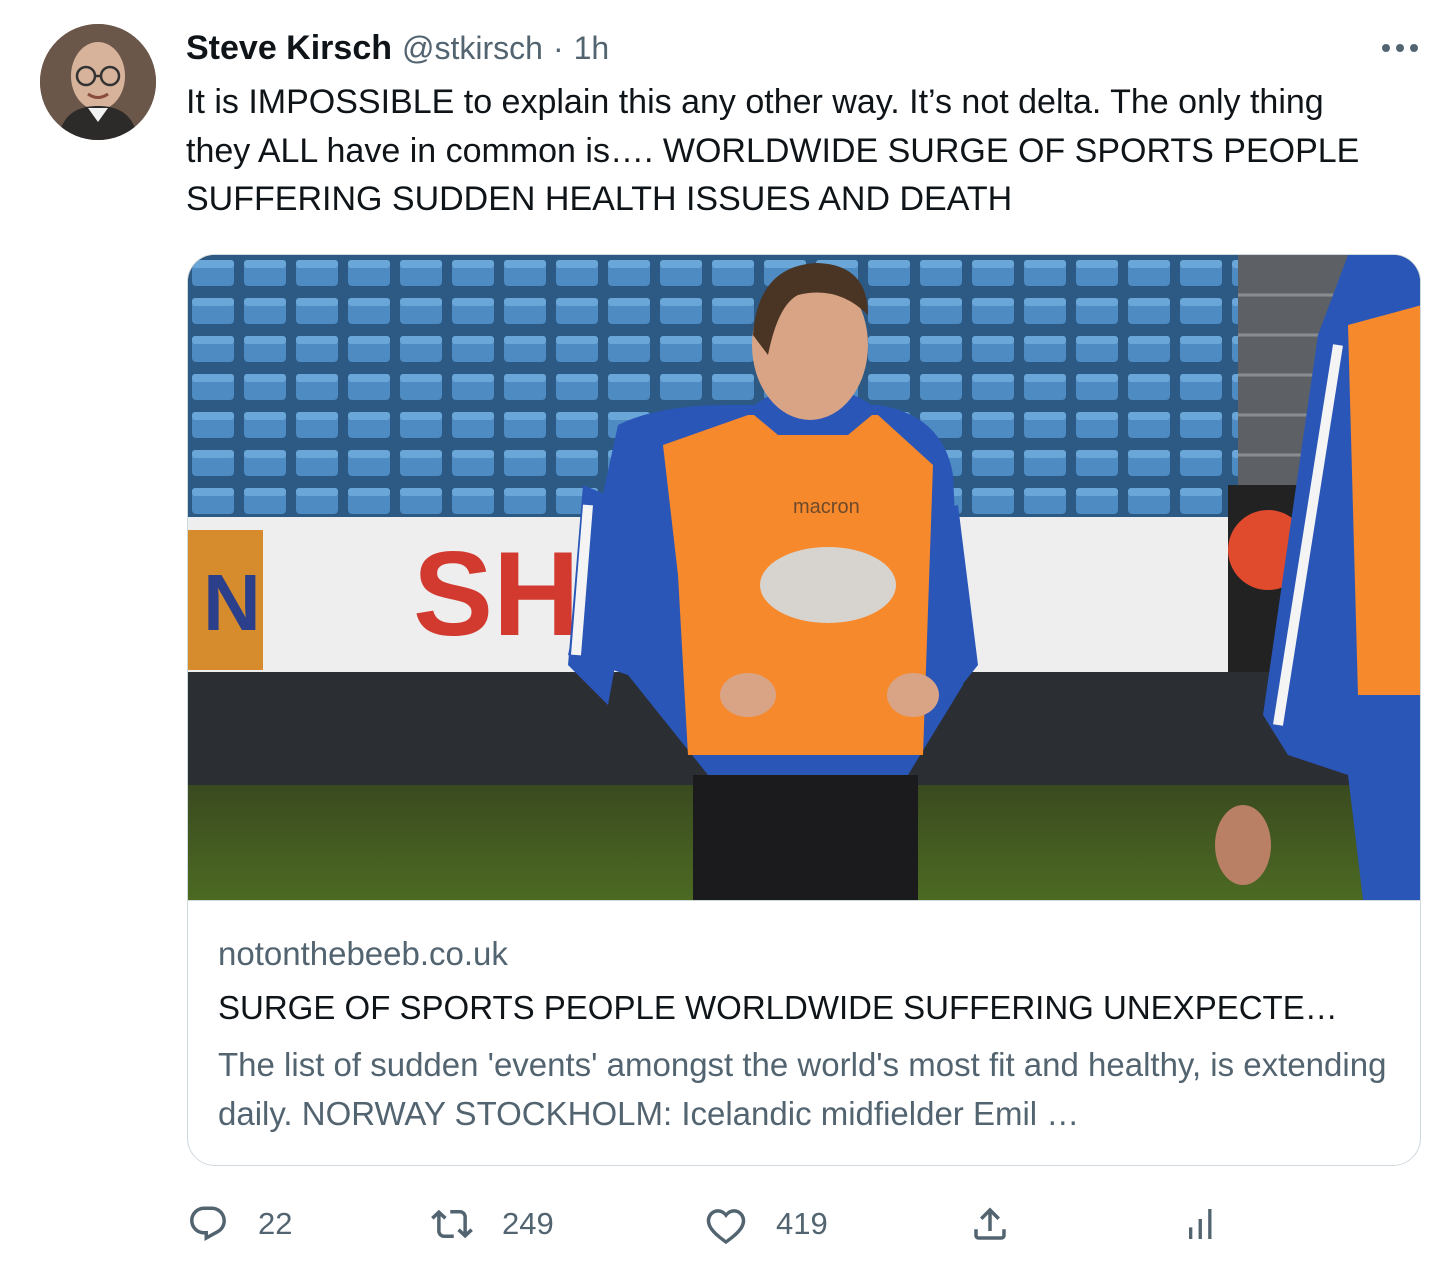 The height and width of the screenshot is (1271, 1456). I want to click on reply-icon, so click(208, 1224).